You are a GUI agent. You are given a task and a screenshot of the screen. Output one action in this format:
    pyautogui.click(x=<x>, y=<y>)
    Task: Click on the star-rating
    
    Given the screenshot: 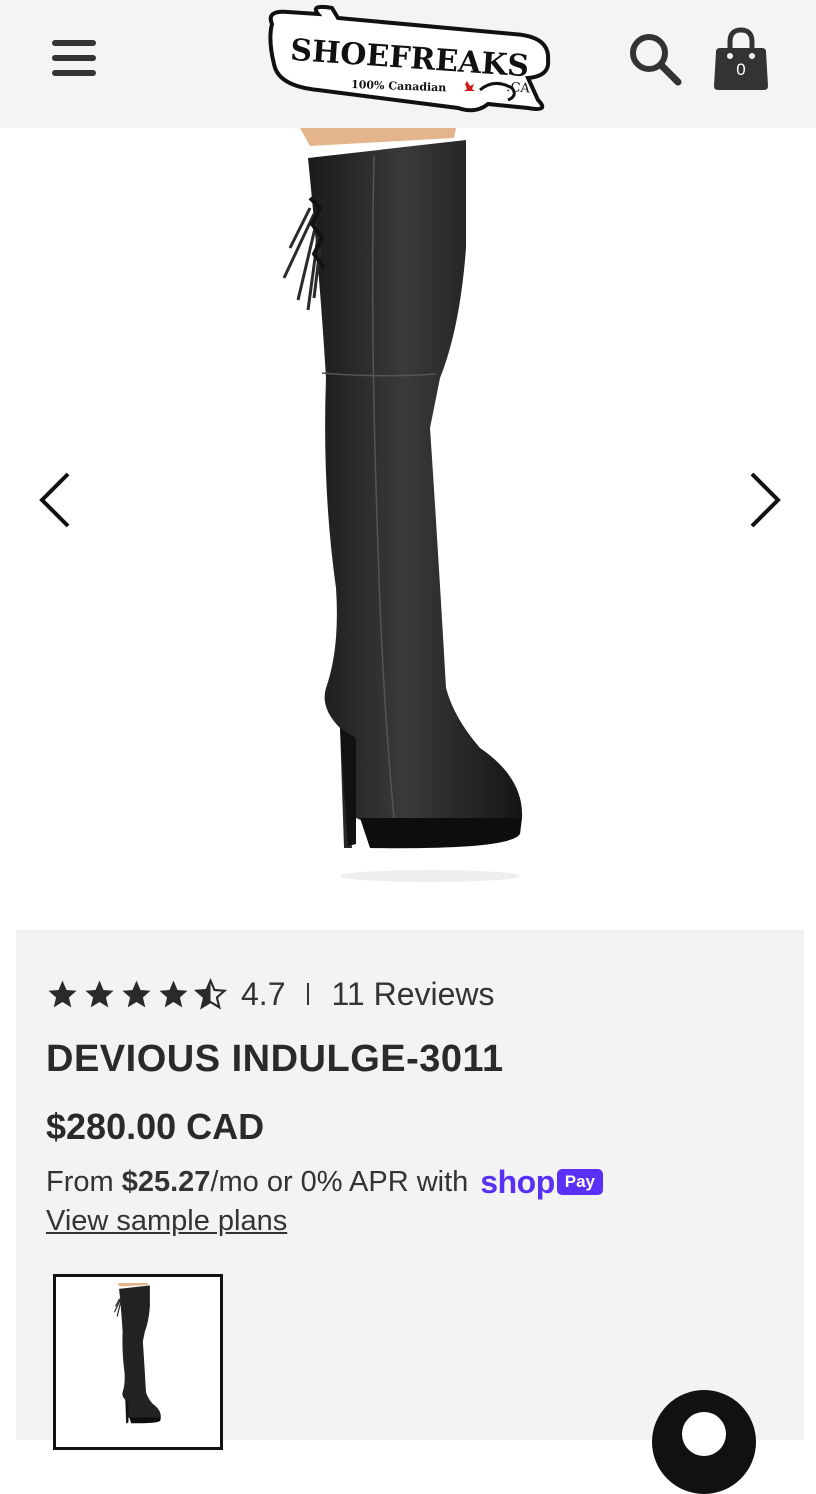 What is the action you would take?
    pyautogui.click(x=136, y=994)
    